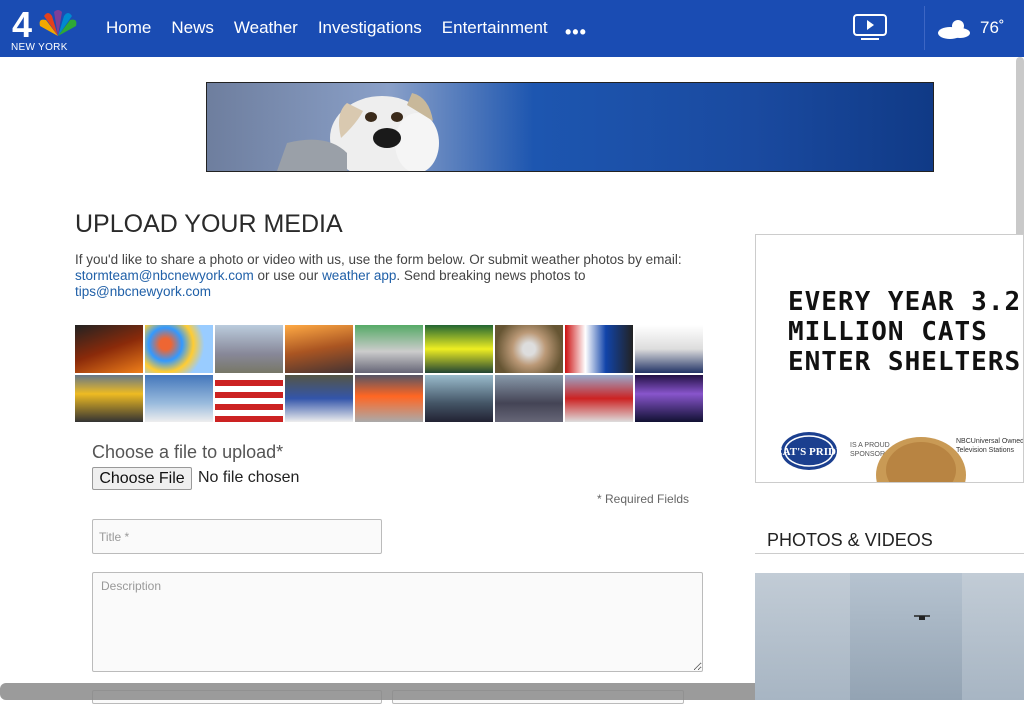  Describe the element at coordinates (922, 617) in the screenshot. I see `drone-icon` at that location.